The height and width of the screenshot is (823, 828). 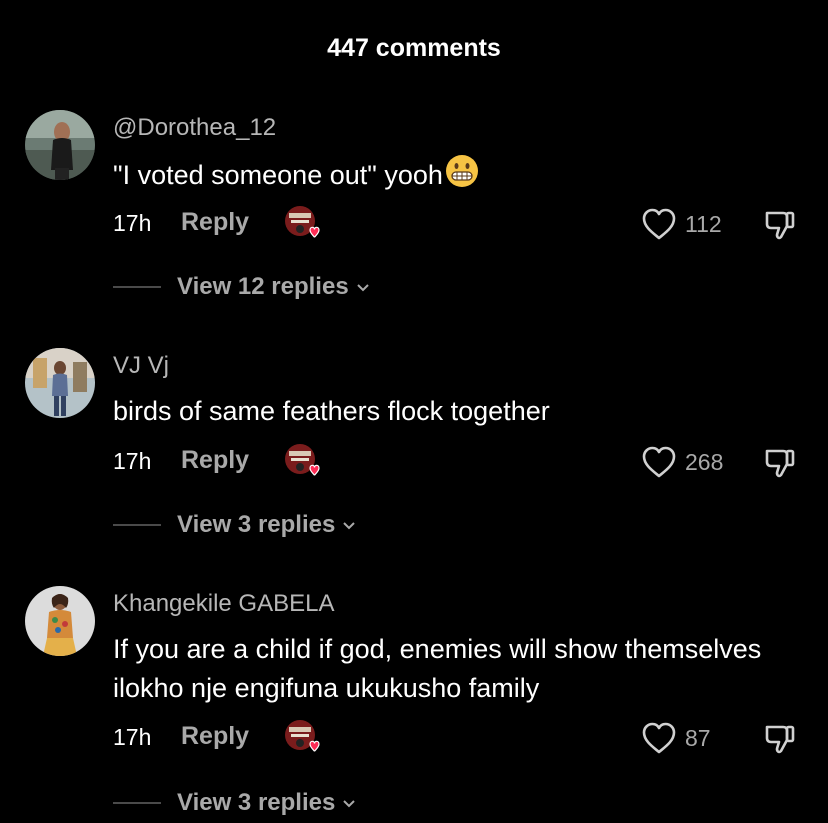 What do you see at coordinates (263, 286) in the screenshot?
I see `view-replies-label: View 12 replies` at bounding box center [263, 286].